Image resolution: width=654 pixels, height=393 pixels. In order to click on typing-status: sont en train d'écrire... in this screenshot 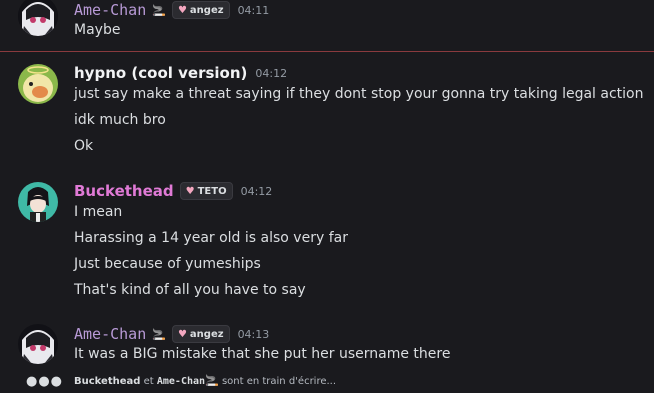, I will do `click(279, 381)`.